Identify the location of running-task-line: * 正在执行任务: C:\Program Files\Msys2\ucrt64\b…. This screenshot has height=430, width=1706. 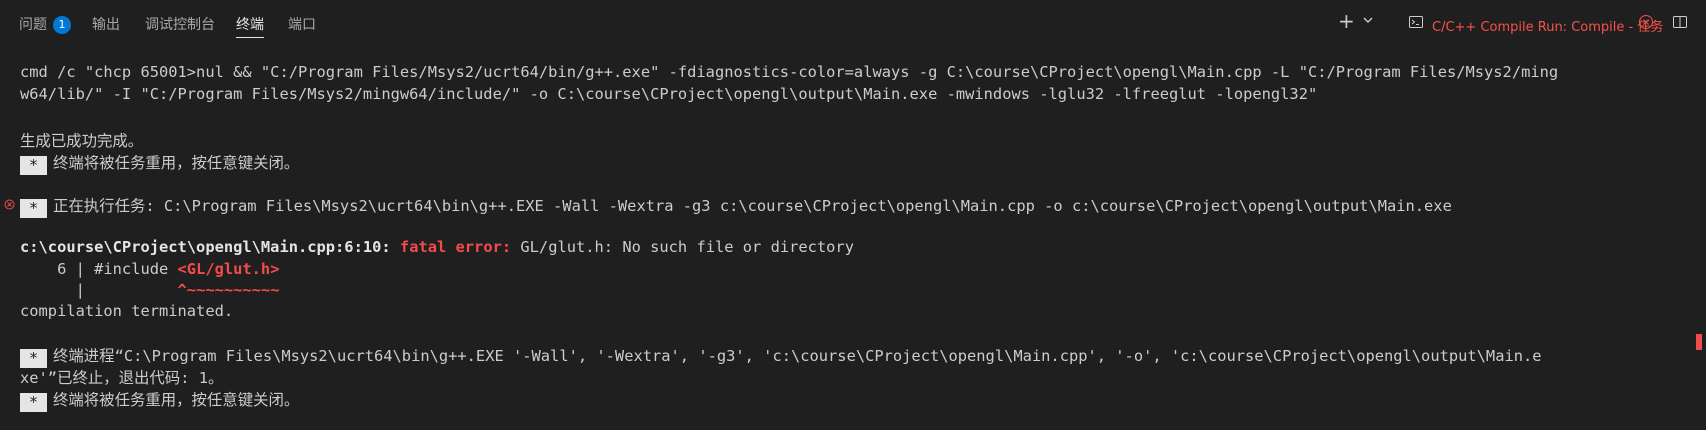
(736, 206).